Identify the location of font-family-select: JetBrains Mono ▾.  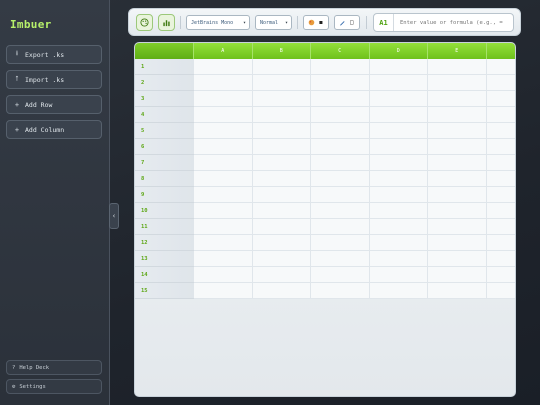
(218, 22).